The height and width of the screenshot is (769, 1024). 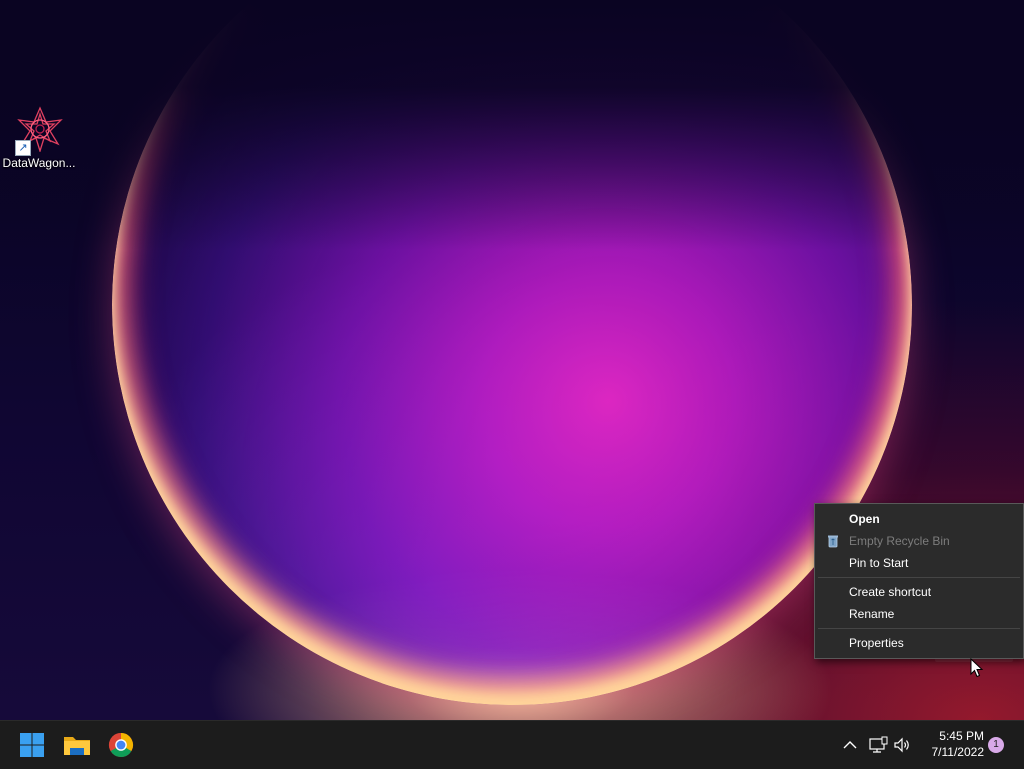 What do you see at coordinates (833, 541) in the screenshot?
I see `recycle-bin-icon` at bounding box center [833, 541].